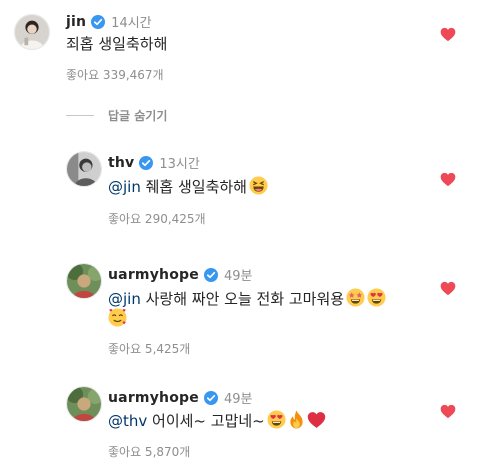  What do you see at coordinates (355, 297) in the screenshot?
I see `star-struck-emoji-icon` at bounding box center [355, 297].